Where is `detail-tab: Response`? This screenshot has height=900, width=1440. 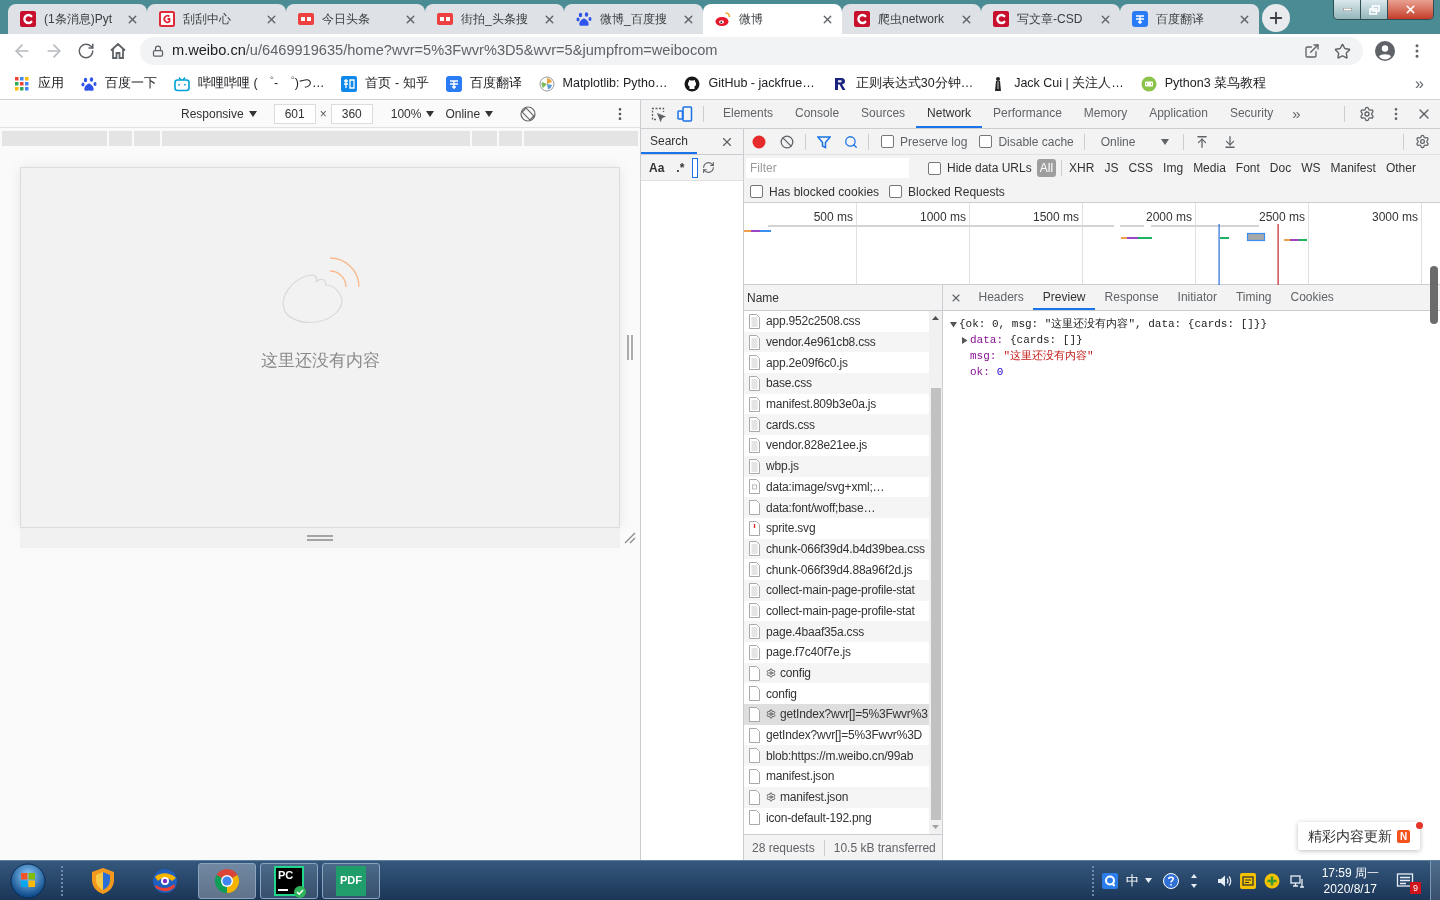
detail-tab: Response is located at coordinates (1132, 297).